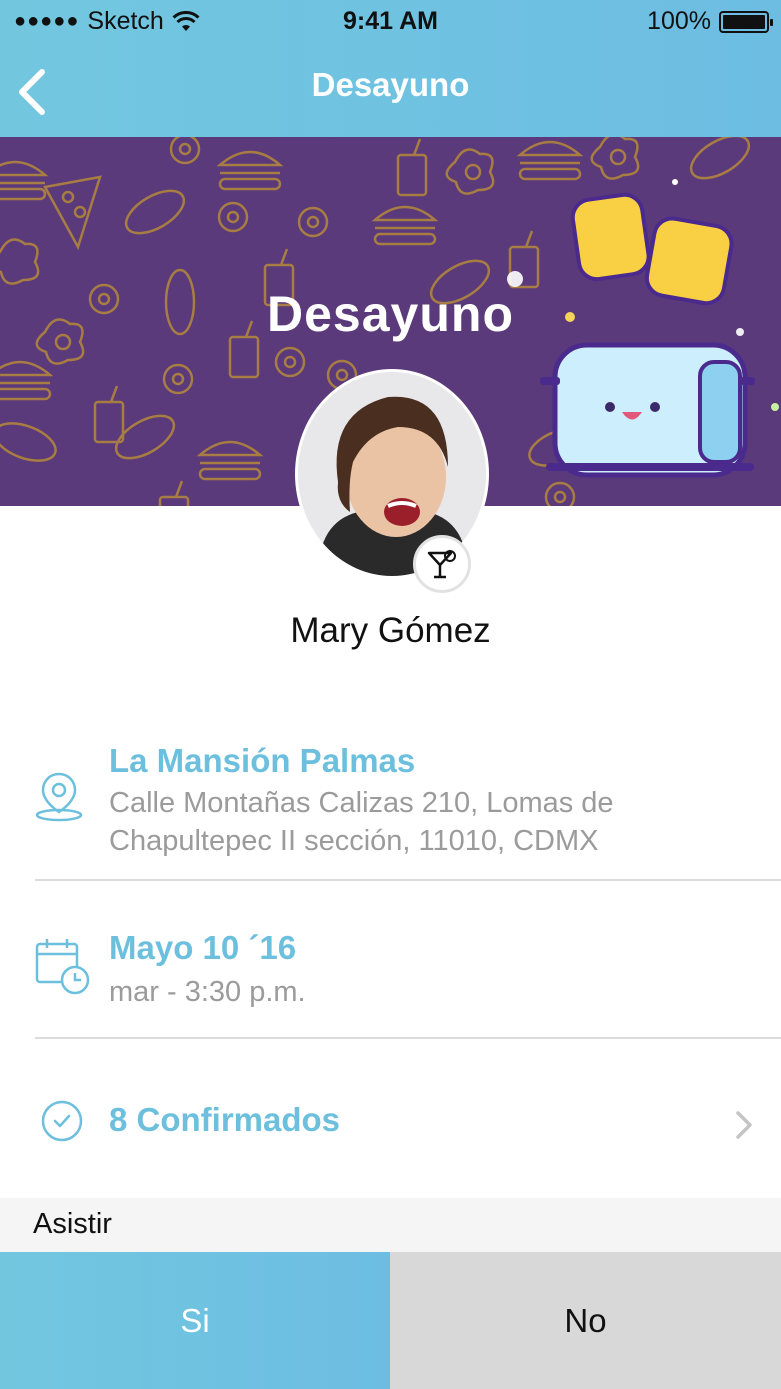 Image resolution: width=781 pixels, height=1389 pixels. I want to click on address-line-2: Chapultepec II sección, 11010, CDMX, so click(354, 841).